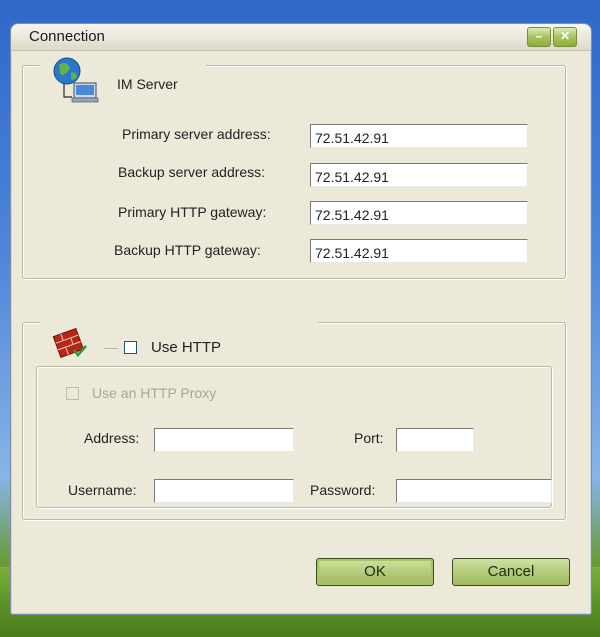  I want to click on username-label: Username:, so click(102, 490).